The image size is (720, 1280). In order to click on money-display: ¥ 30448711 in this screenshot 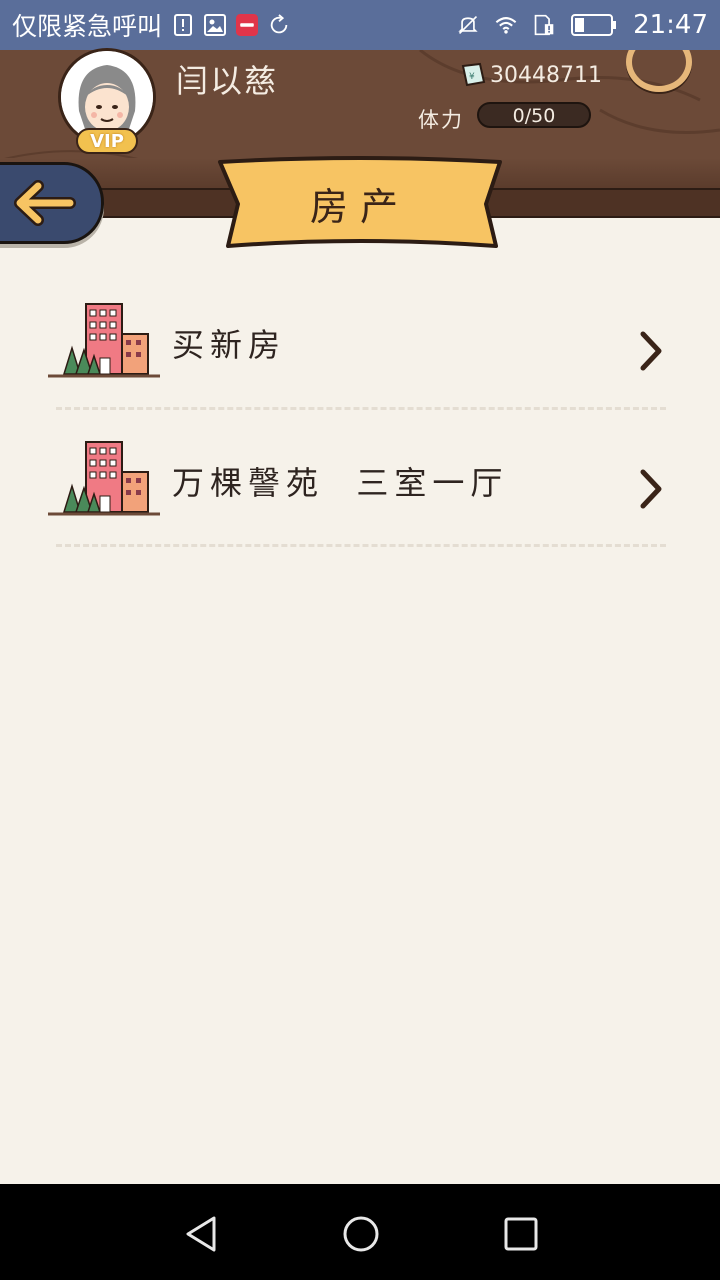, I will do `click(531, 75)`.